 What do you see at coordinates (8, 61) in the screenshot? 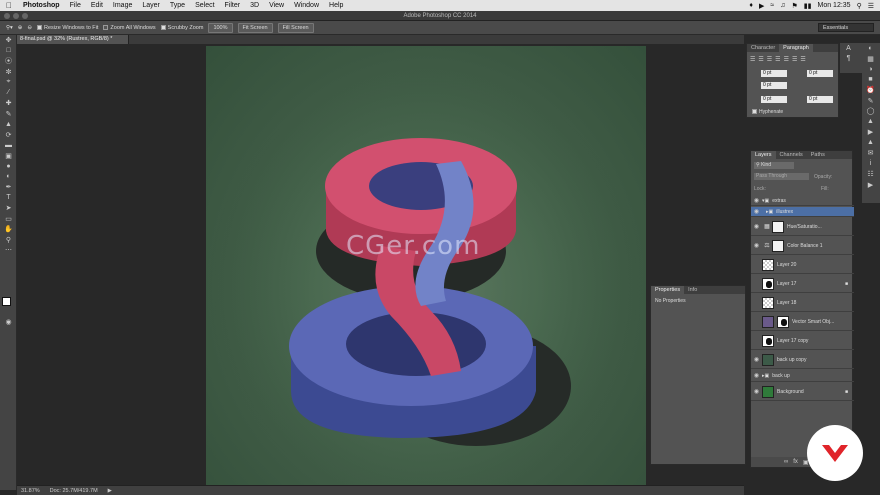
I see `lasso-tool-icon: ⦿` at bounding box center [8, 61].